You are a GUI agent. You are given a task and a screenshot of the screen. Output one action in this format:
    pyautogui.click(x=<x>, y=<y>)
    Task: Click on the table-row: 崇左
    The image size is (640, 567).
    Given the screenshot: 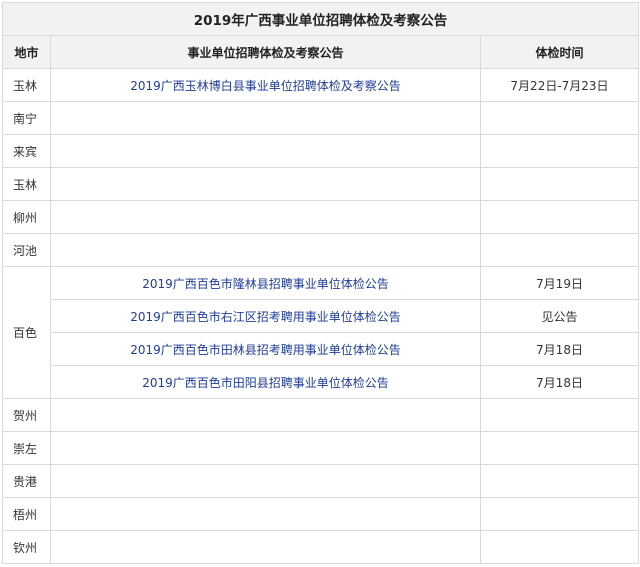 What is the action you would take?
    pyautogui.click(x=320, y=448)
    